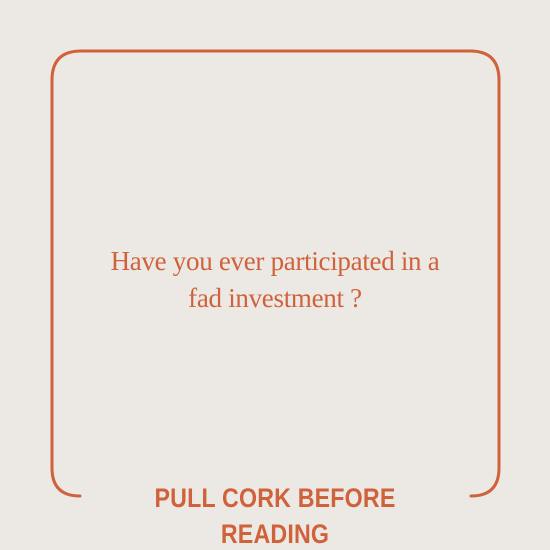 This screenshot has width=550, height=550. Describe the element at coordinates (275, 298) in the screenshot. I see `question-line-2: fad investment ?` at that location.